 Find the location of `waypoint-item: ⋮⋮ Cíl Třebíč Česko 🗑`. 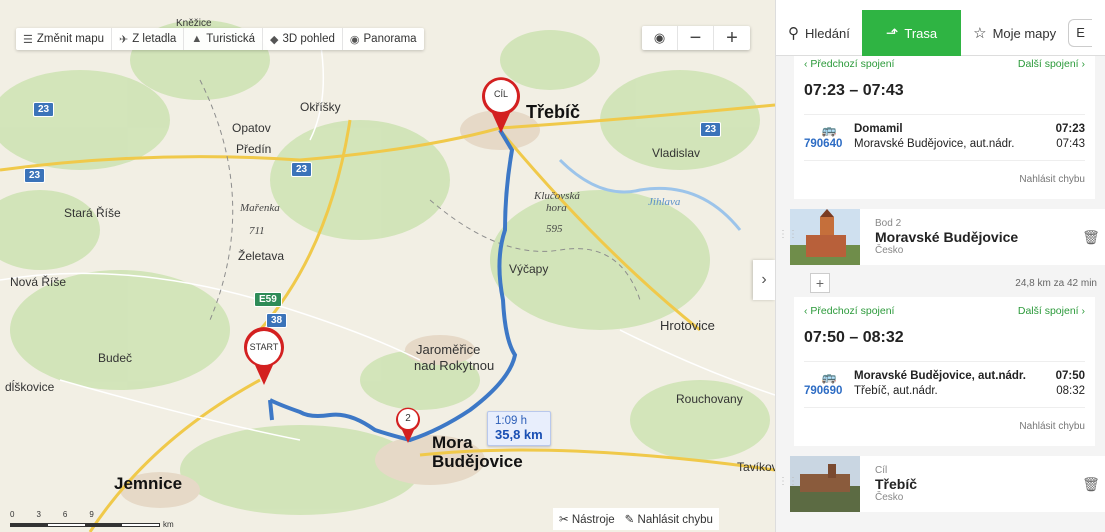

waypoint-item: ⋮⋮ Cíl Třebíč Česko 🗑 is located at coordinates (941, 484).